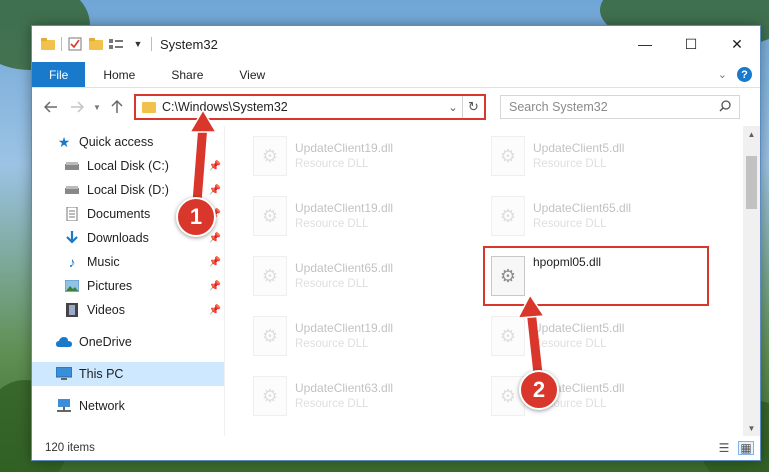  Describe the element at coordinates (187, 74) in the screenshot. I see `tab-share: Share` at that location.